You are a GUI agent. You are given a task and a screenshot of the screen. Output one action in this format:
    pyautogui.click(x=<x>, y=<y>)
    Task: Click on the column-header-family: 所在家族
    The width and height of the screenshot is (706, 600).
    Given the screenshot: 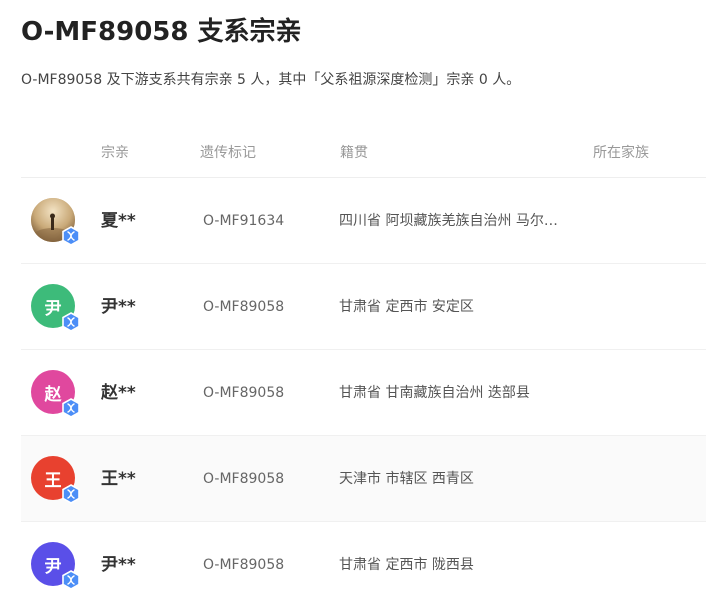 What is the action you would take?
    pyautogui.click(x=621, y=153)
    